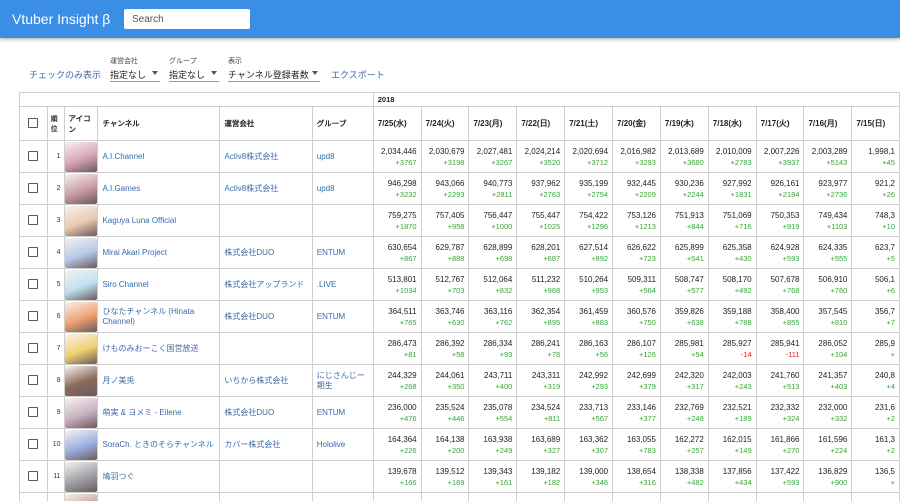 This screenshot has width=900, height=501. I want to click on group-link: にじさんじー期生, so click(342, 380).